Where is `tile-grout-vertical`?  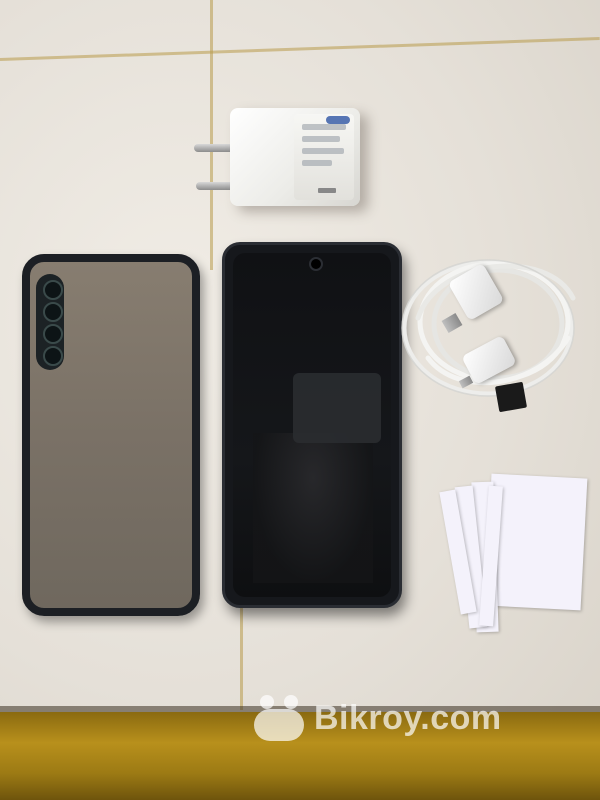
tile-grout-vertical is located at coordinates (211, 135).